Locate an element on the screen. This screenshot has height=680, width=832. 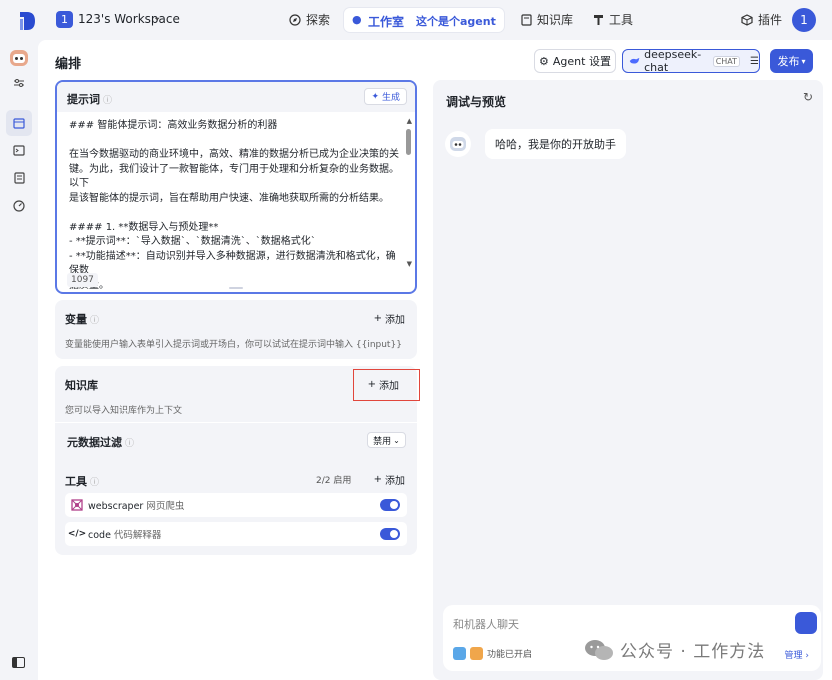
app-logo-icon is located at coordinates (28, 21).